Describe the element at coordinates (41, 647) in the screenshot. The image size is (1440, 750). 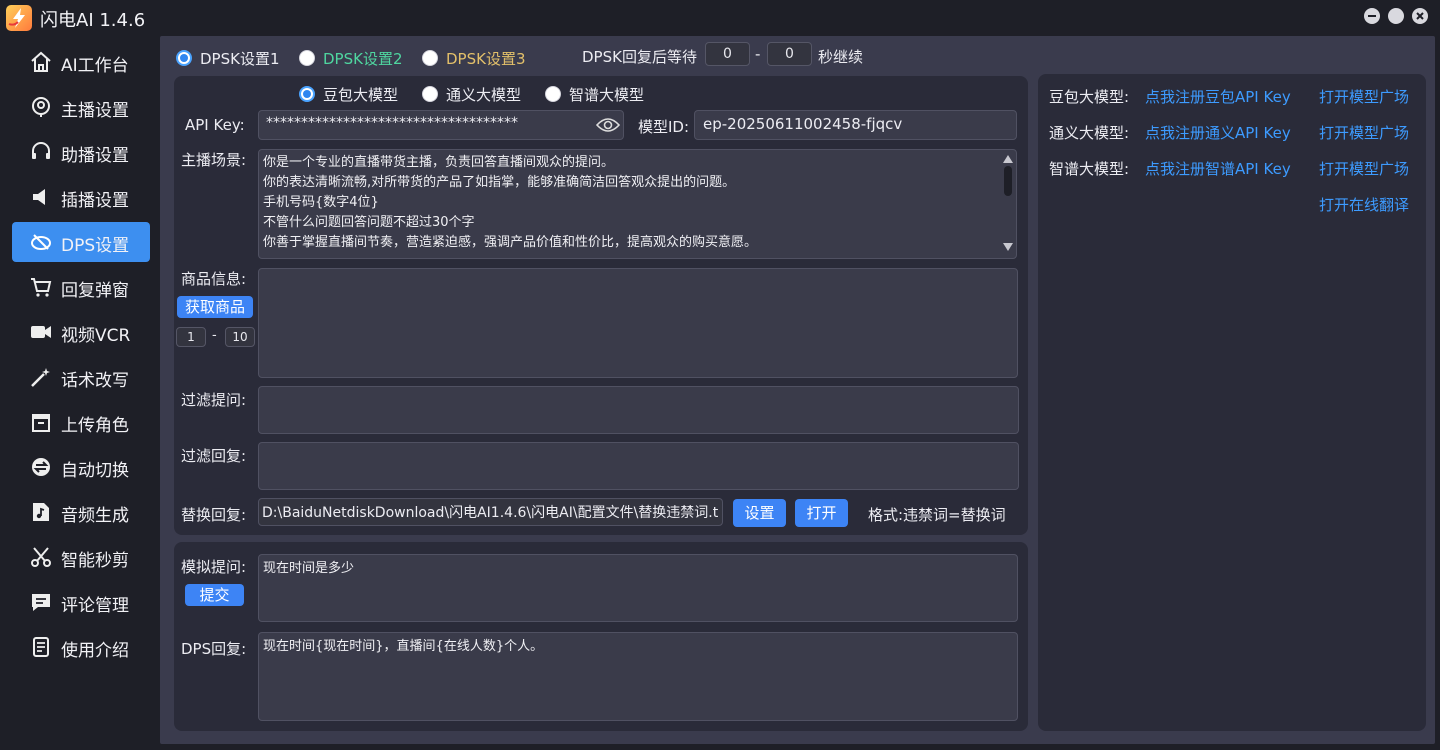
I see `doc-icon` at that location.